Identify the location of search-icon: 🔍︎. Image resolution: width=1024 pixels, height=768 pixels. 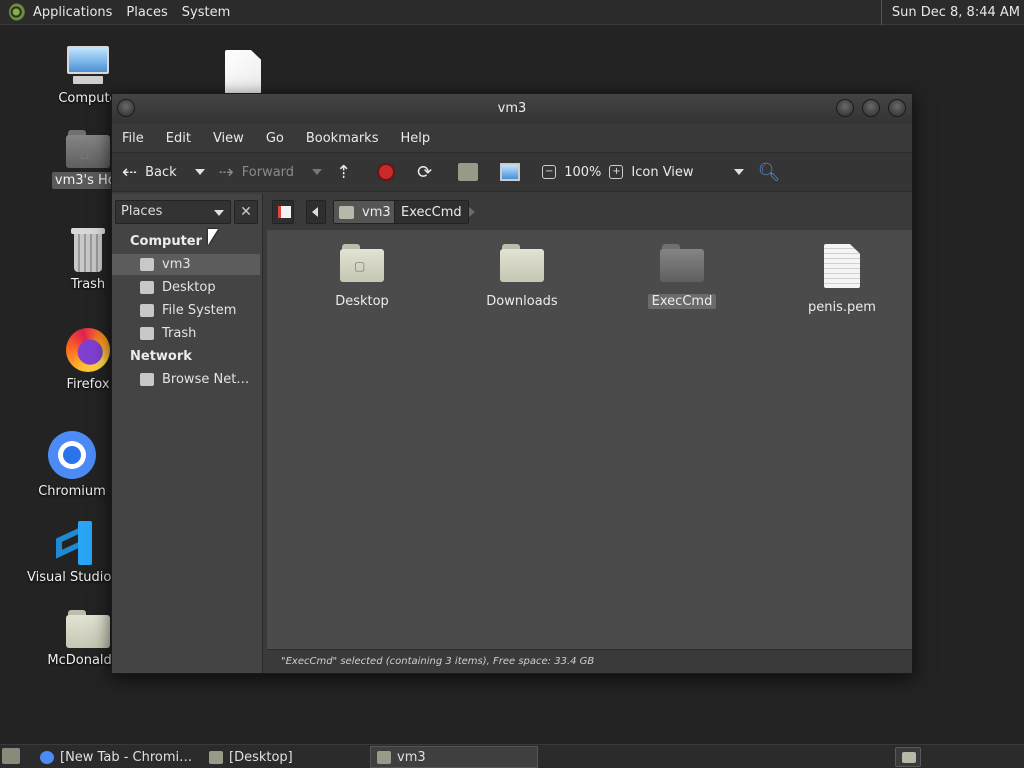
(769, 172).